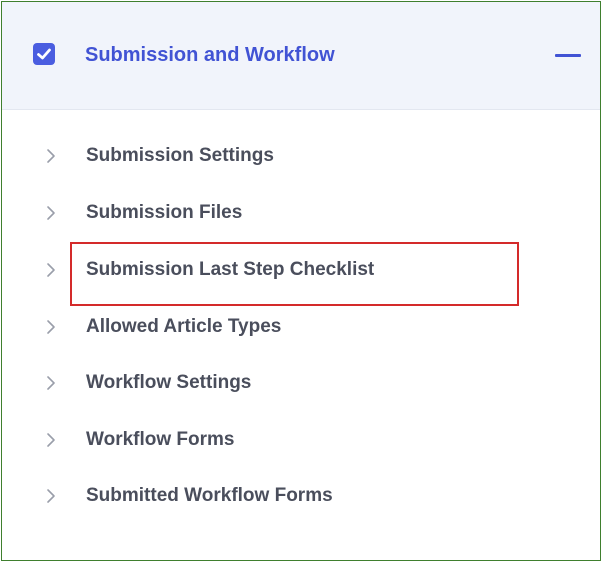 This screenshot has width=605, height=561. I want to click on menu-item-submitted-workflow-forms: Submitted Workflow Forms, so click(282, 496).